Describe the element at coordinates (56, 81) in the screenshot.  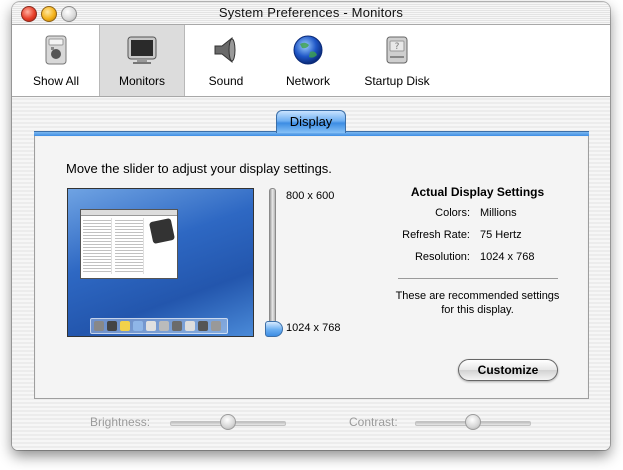
I see `toolbar-label-show-all: Show All` at that location.